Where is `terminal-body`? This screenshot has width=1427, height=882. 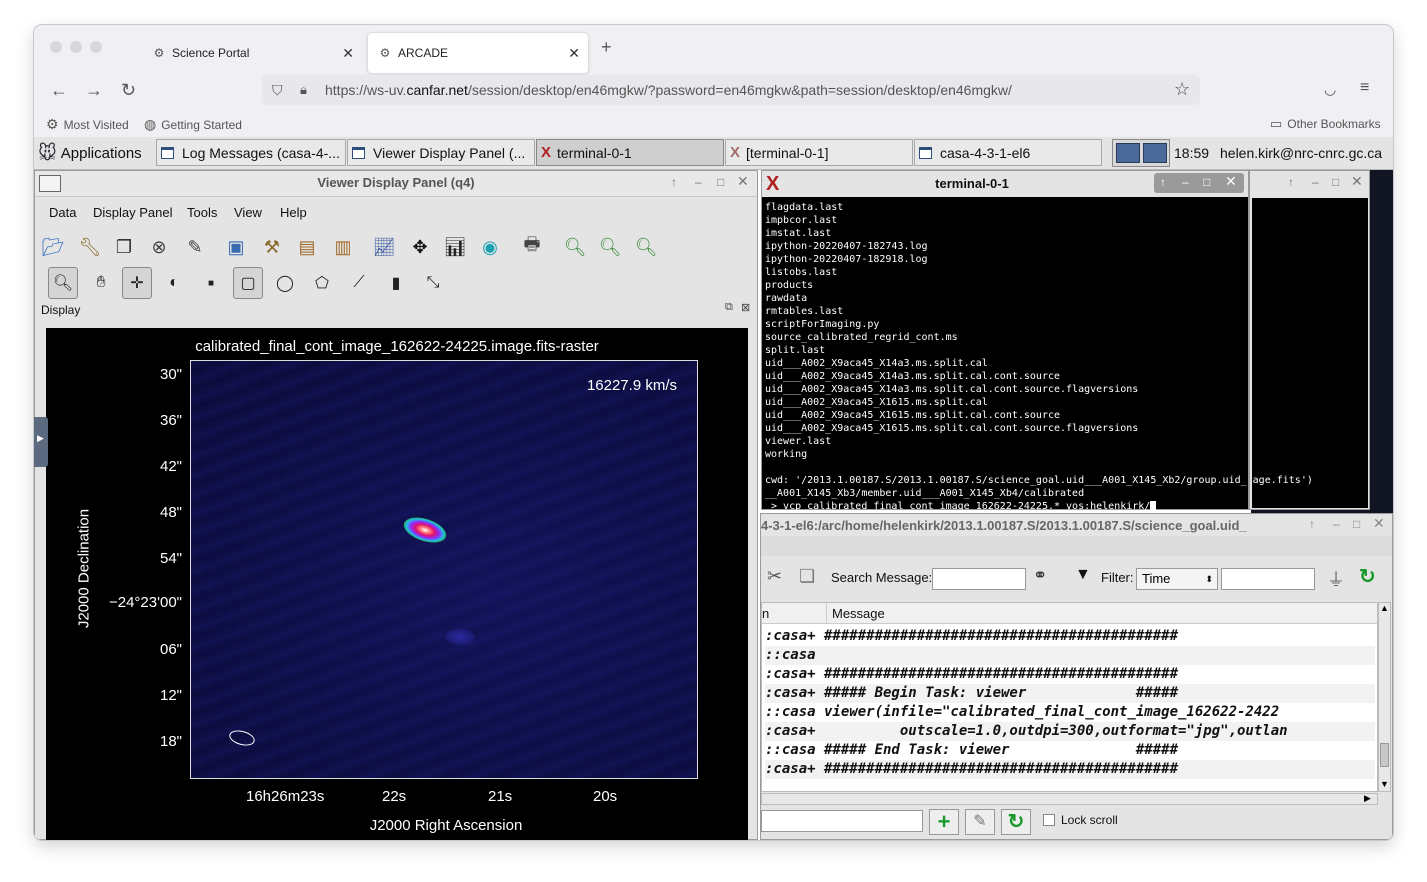
terminal-body is located at coordinates (1310, 353).